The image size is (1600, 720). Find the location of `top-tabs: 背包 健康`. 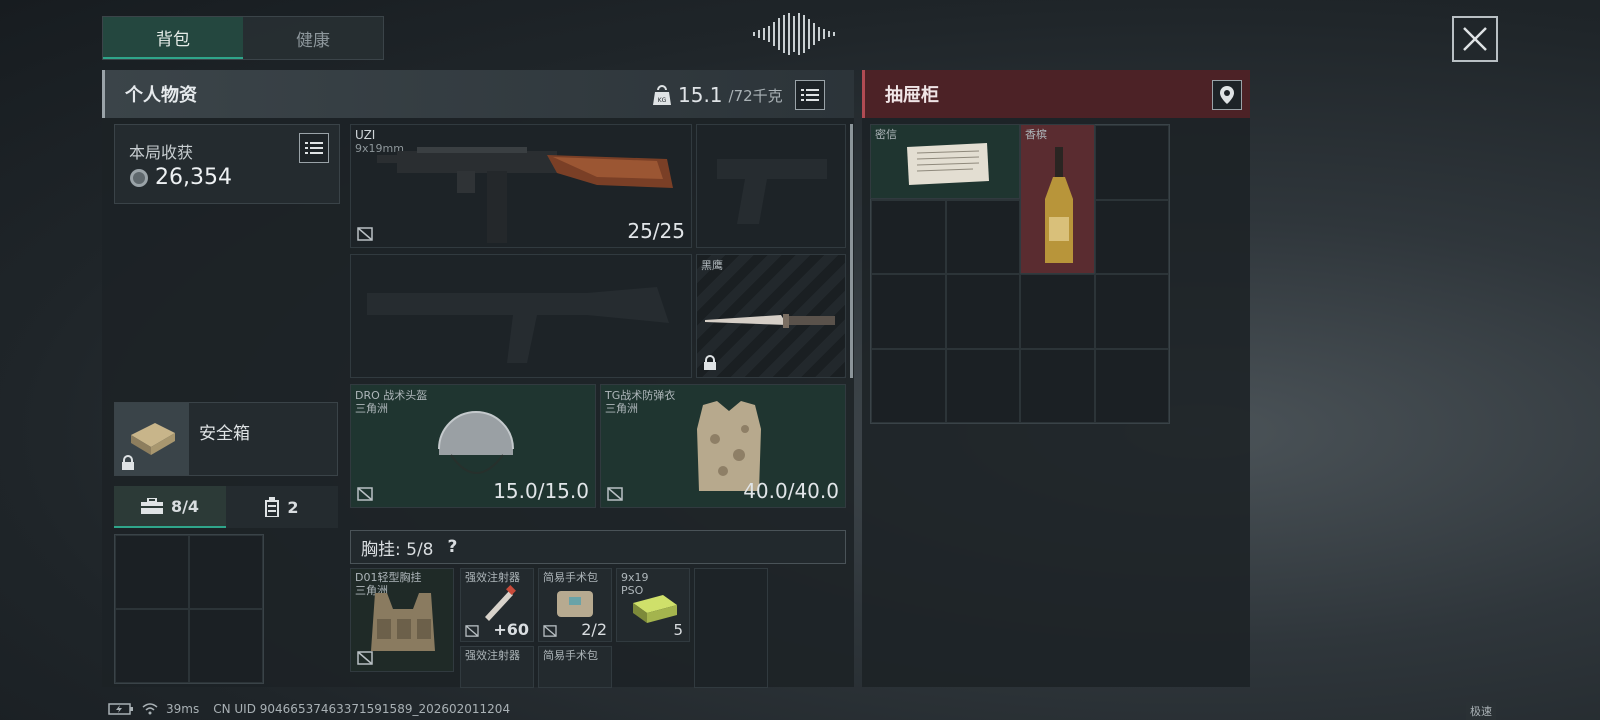

top-tabs: 背包 健康 is located at coordinates (243, 38).